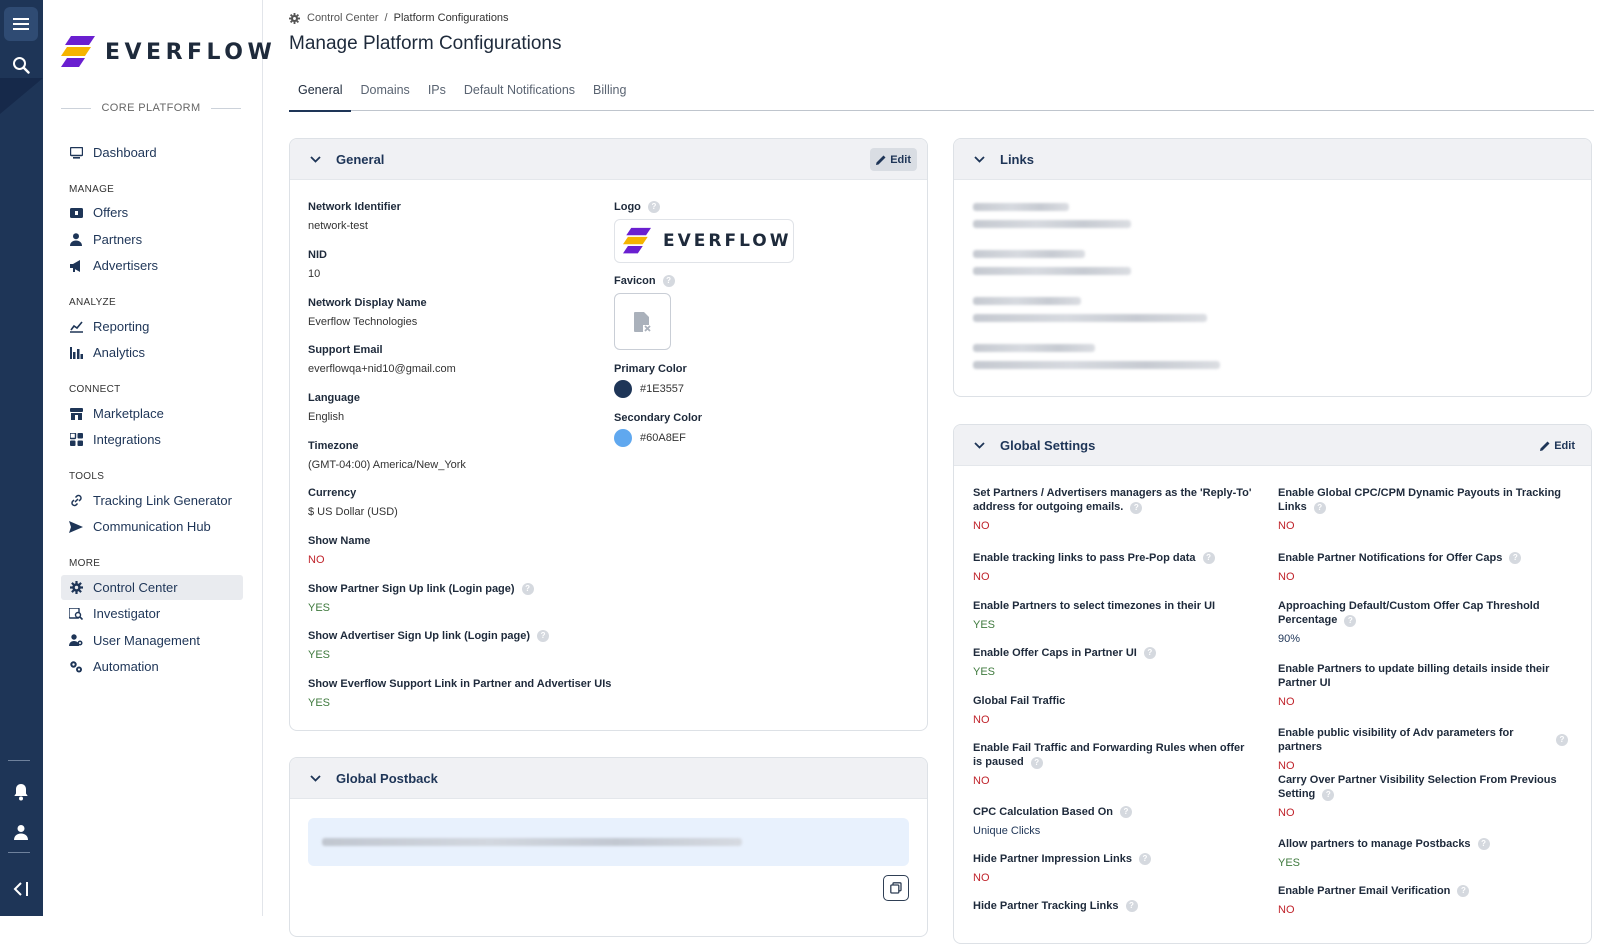 The image size is (1600, 944). Describe the element at coordinates (642, 321) in the screenshot. I see `favicon-preview` at that location.